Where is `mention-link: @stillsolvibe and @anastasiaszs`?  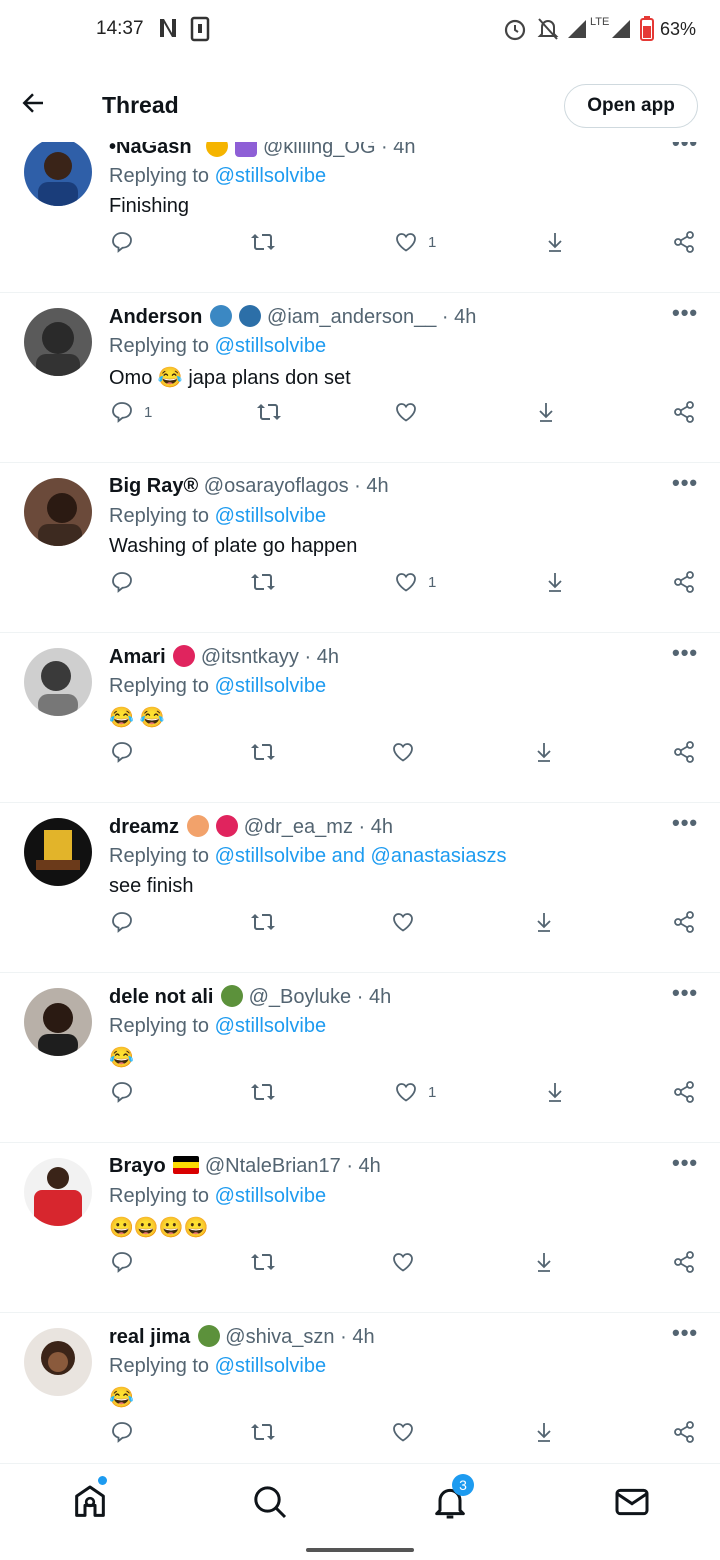
mention-link: @stillsolvibe and @anastasiaszs is located at coordinates (361, 856).